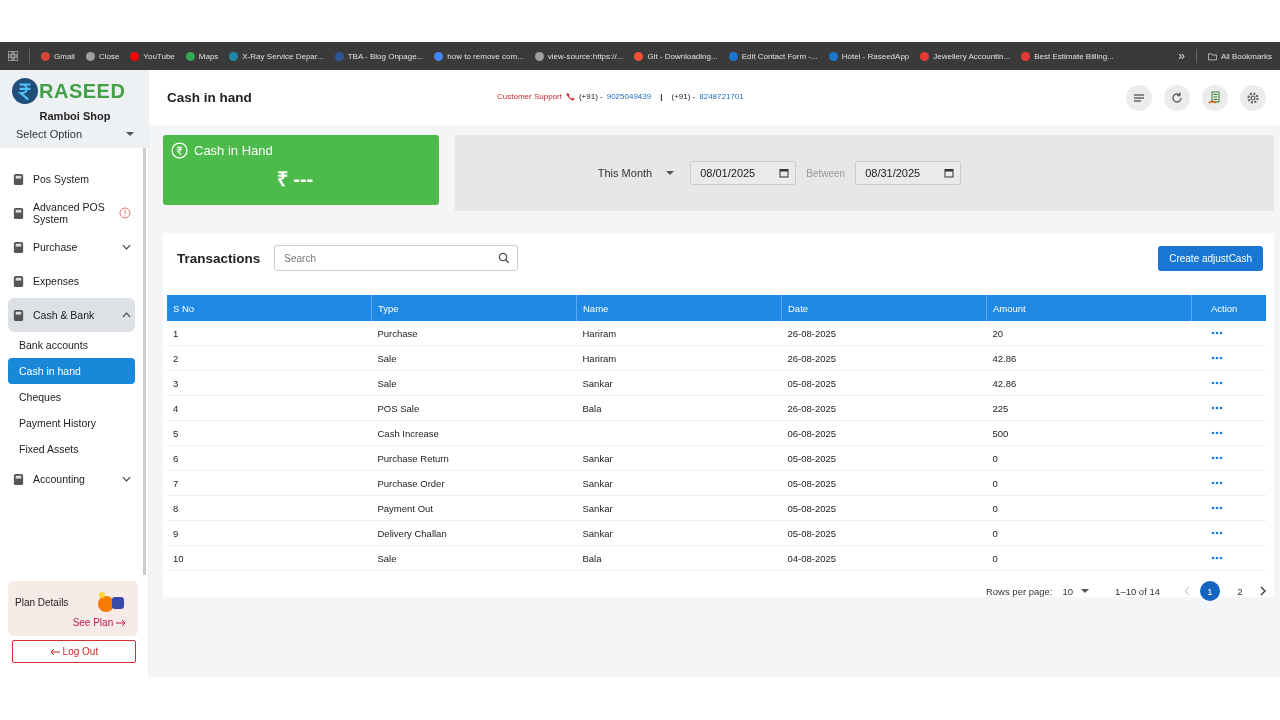  I want to click on settings-icon, so click(1253, 97).